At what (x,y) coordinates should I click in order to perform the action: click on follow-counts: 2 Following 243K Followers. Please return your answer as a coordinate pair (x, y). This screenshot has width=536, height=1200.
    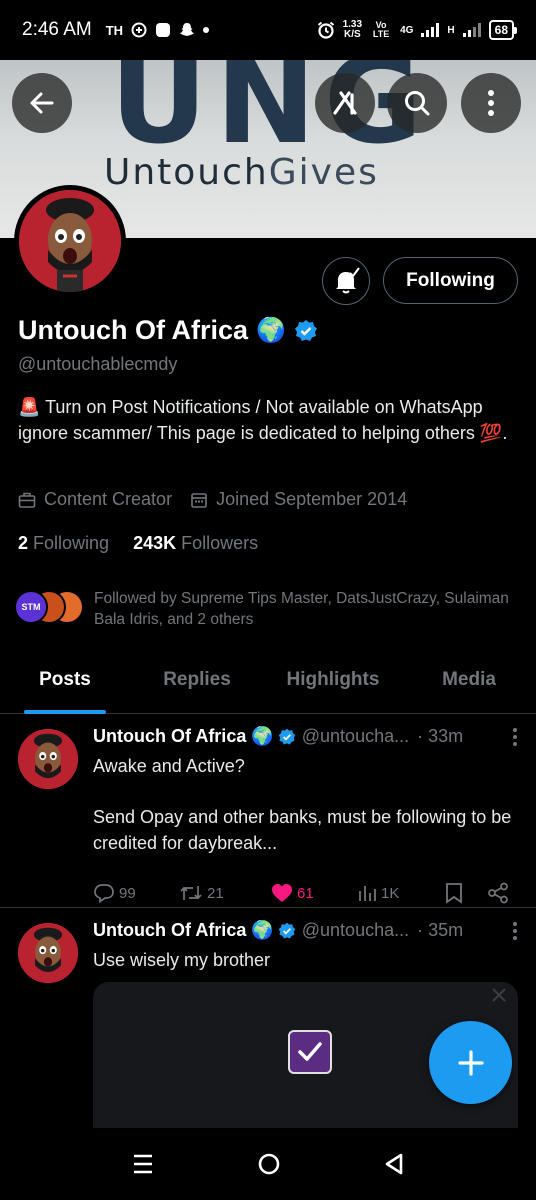
    Looking at the image, I should click on (138, 543).